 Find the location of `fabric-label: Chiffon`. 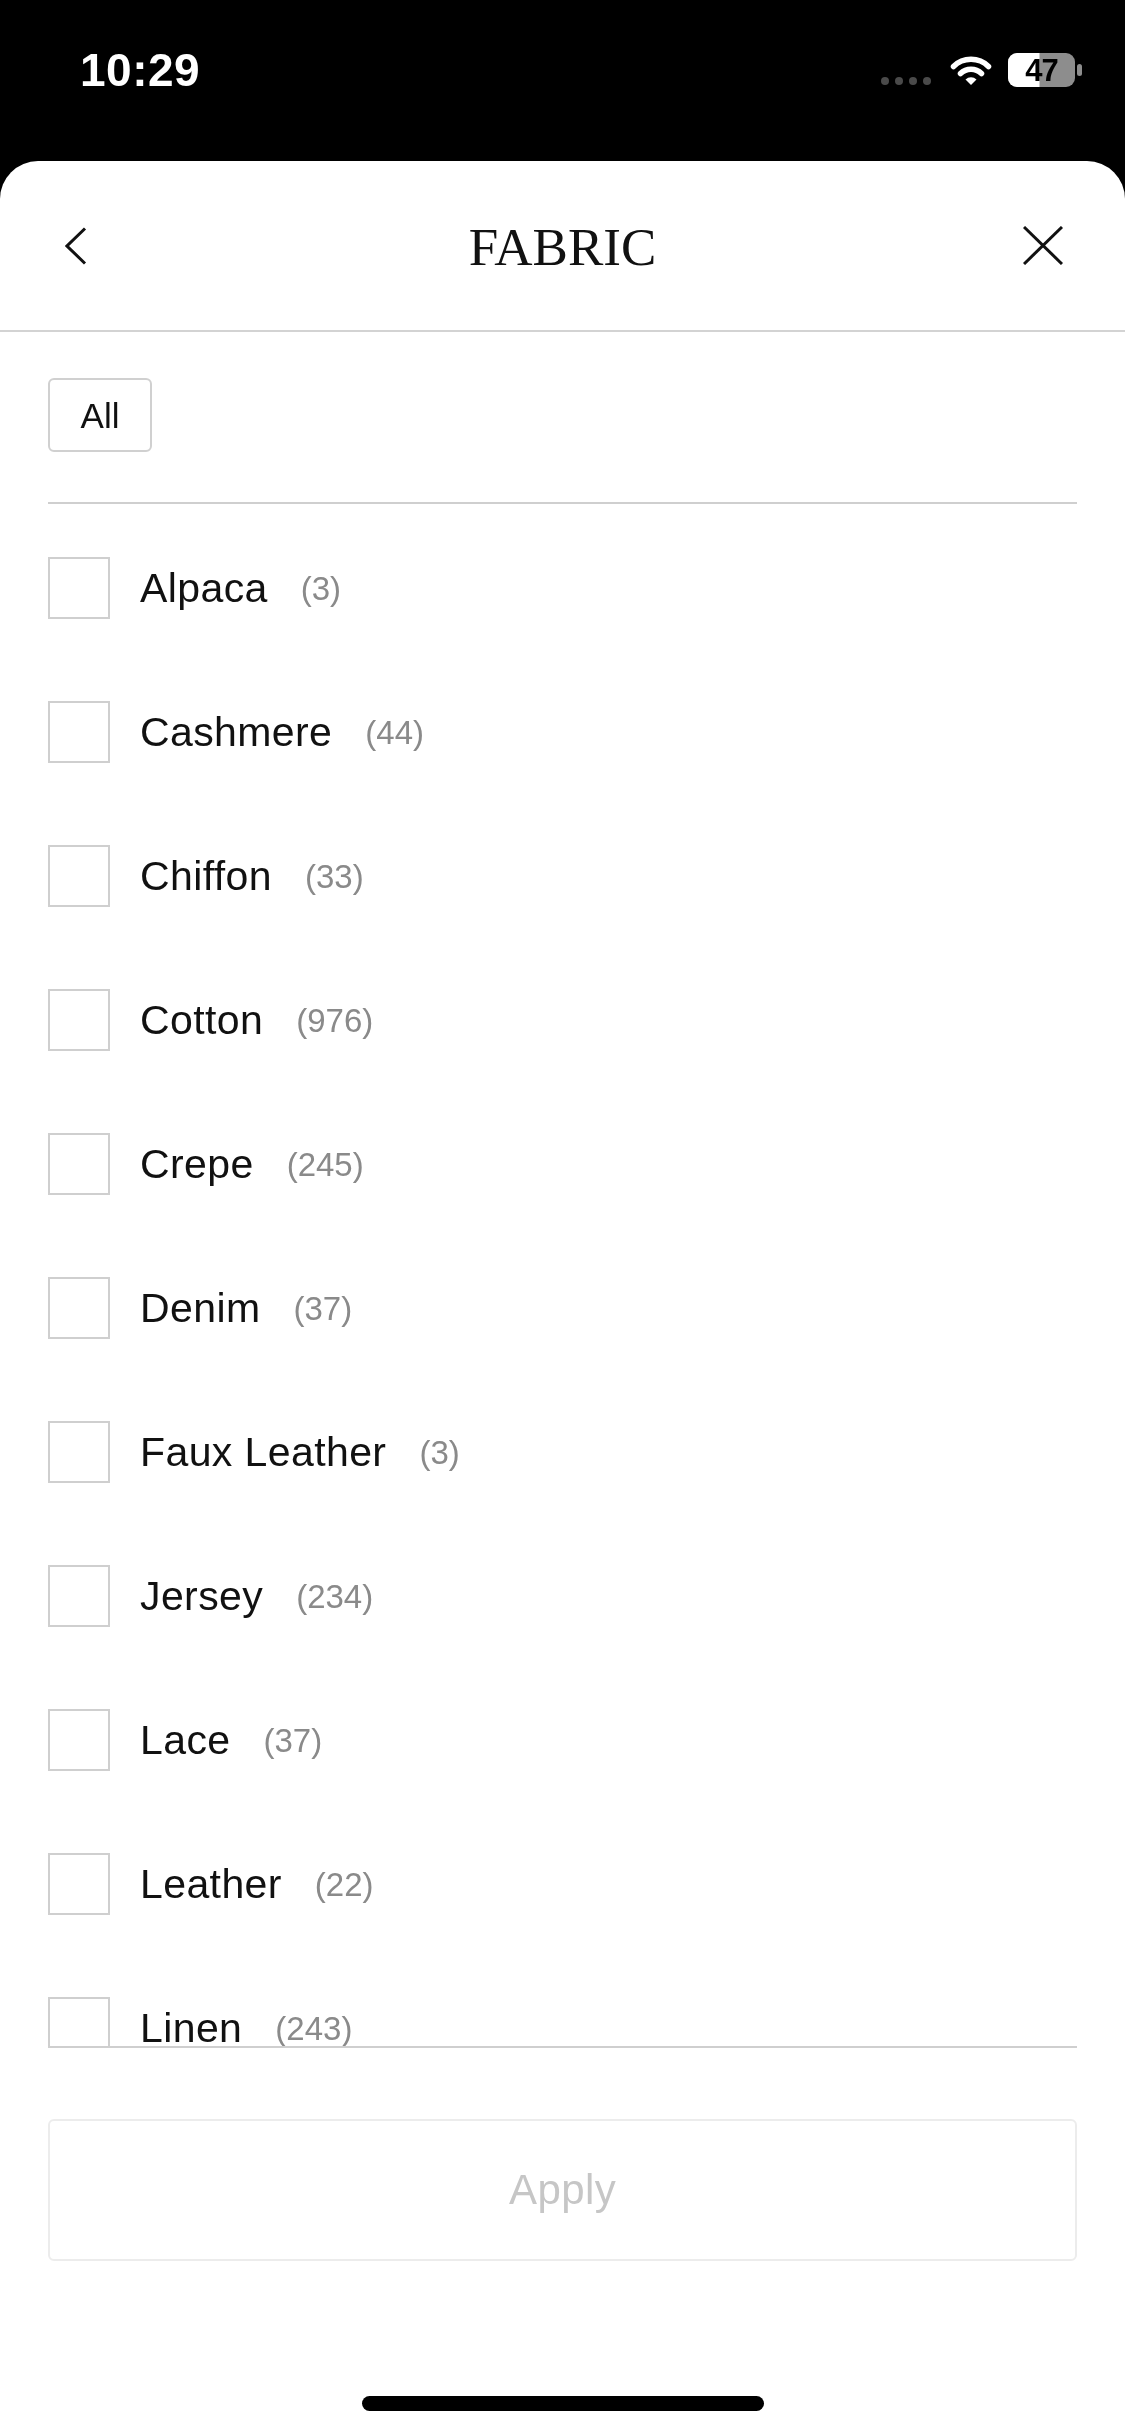

fabric-label: Chiffon is located at coordinates (206, 876).